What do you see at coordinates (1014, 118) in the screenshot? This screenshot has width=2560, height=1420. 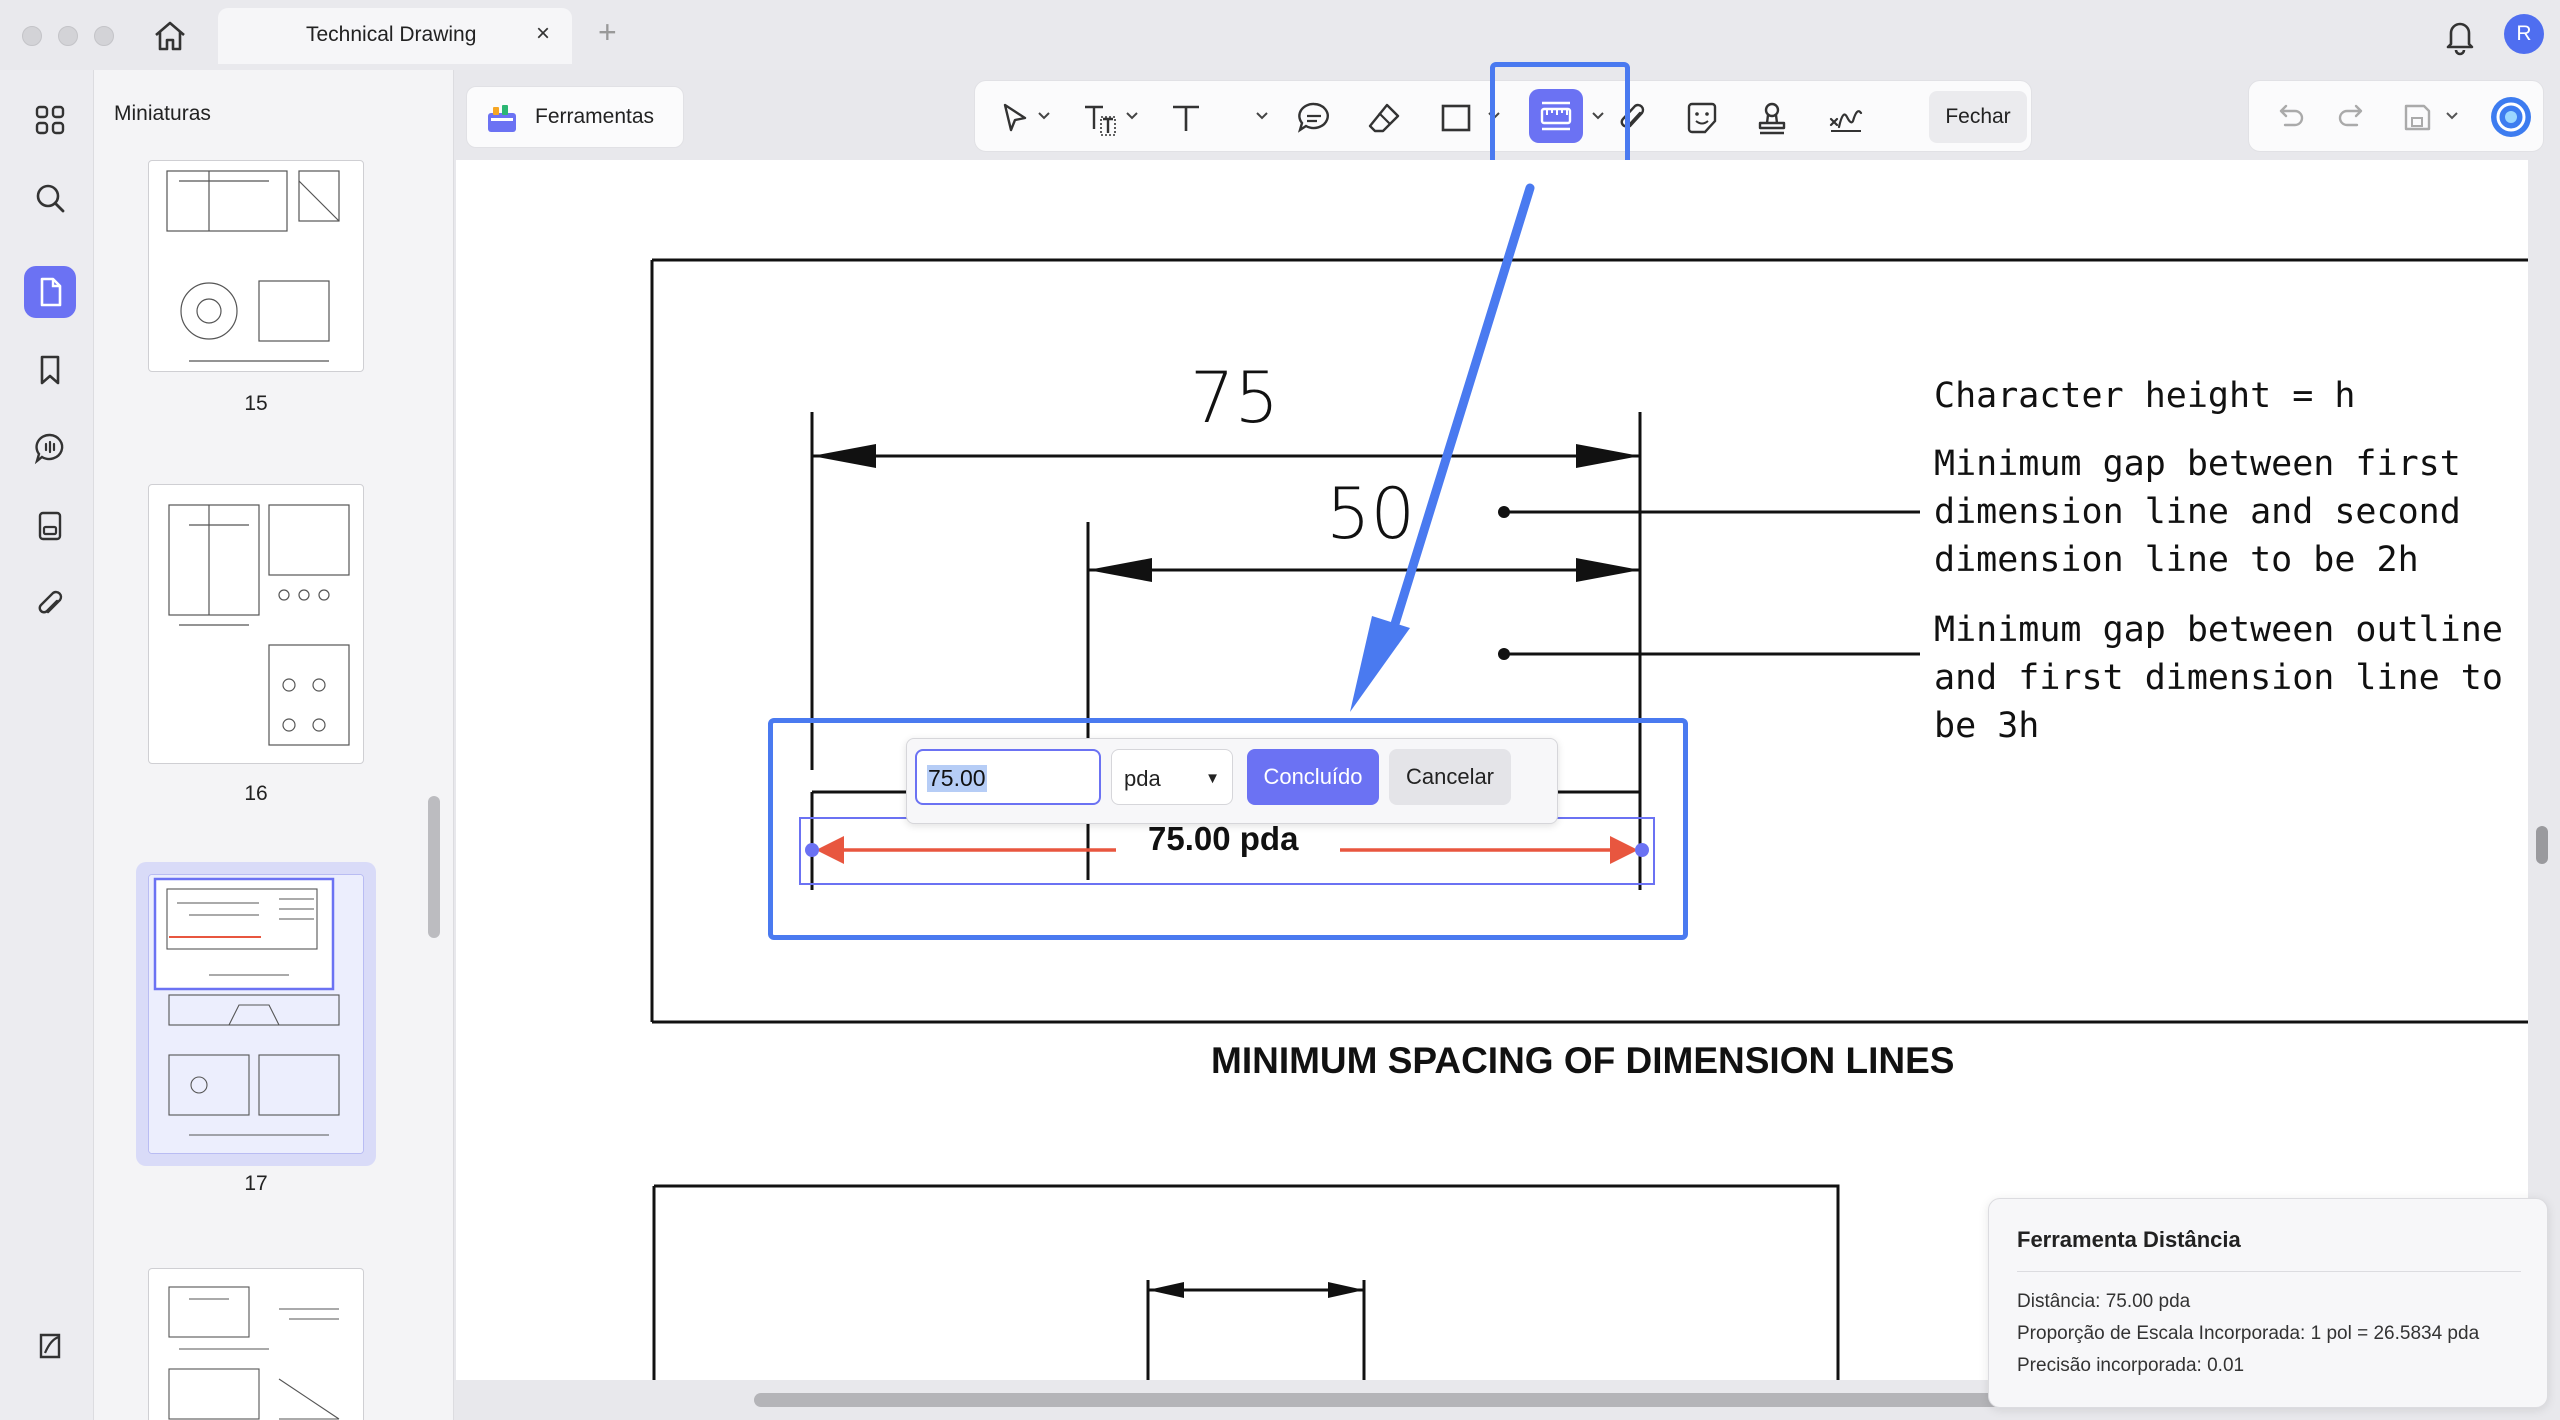 I see `select-icon` at bounding box center [1014, 118].